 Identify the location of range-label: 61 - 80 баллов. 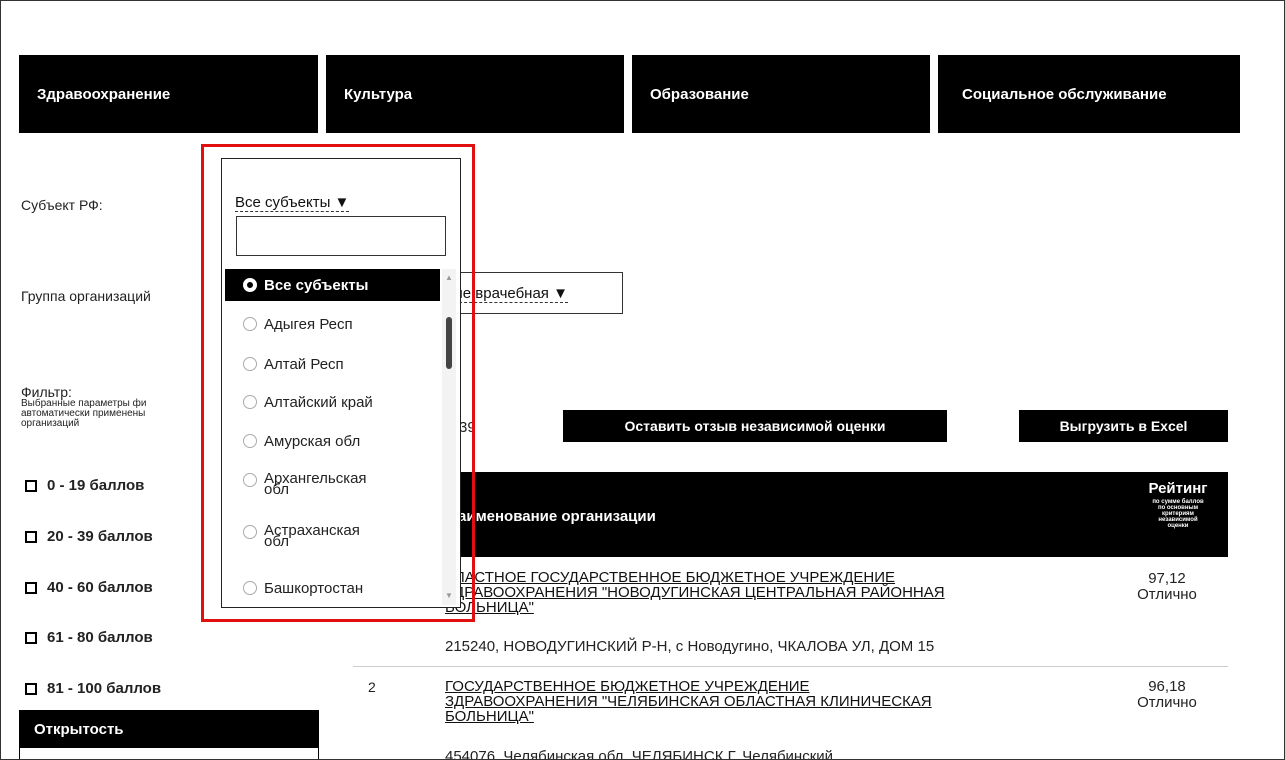
(100, 637).